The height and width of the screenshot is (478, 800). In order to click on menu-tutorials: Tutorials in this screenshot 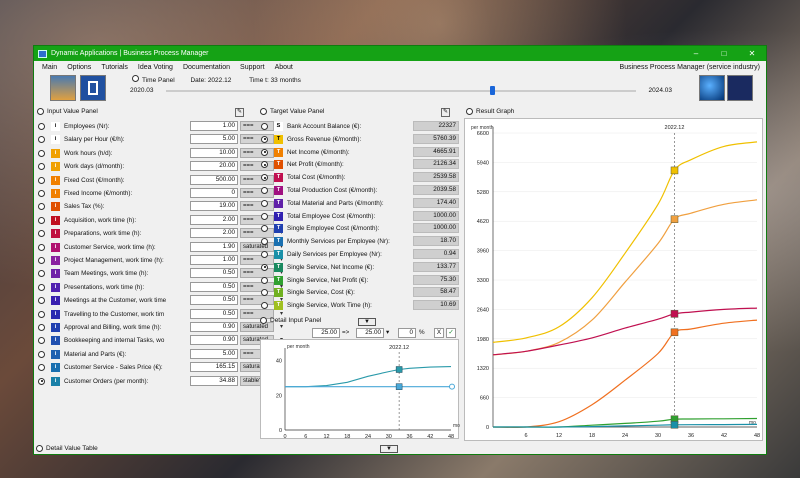, I will do `click(114, 67)`.